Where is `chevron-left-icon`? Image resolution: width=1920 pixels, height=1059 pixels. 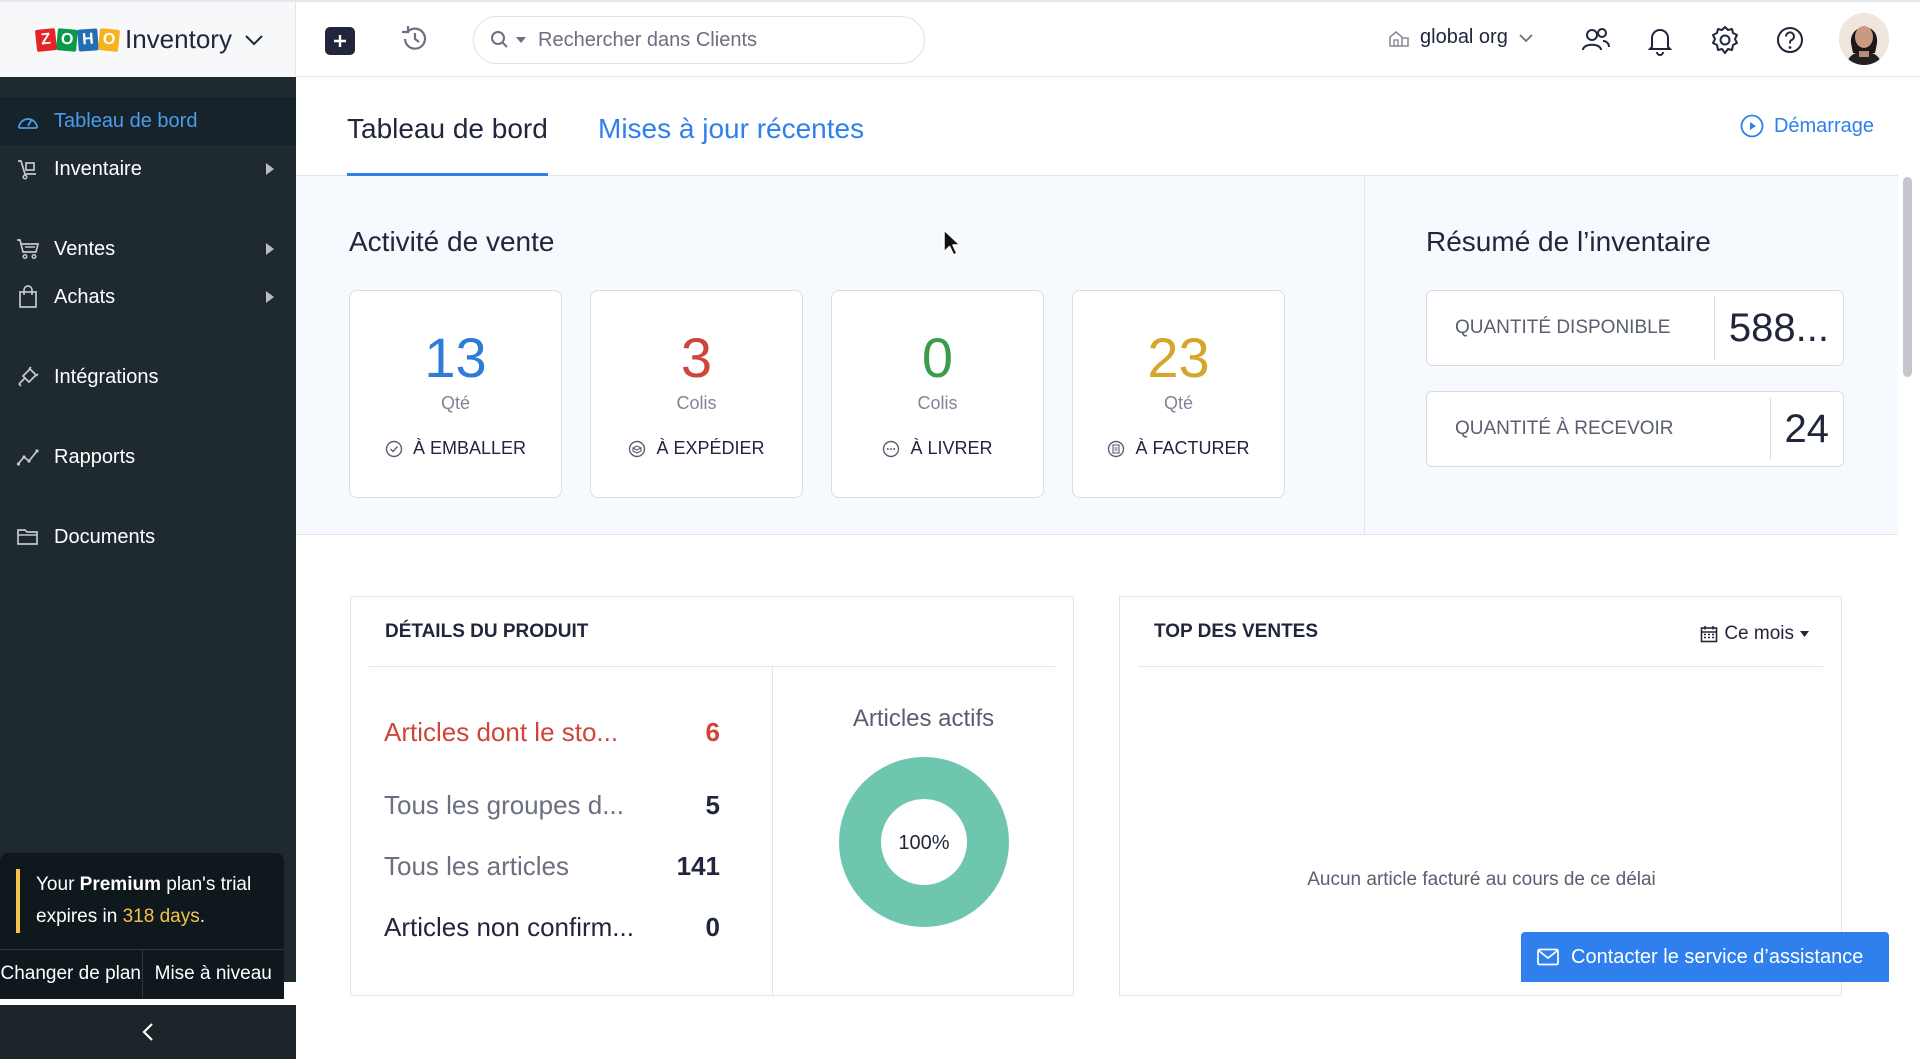 chevron-left-icon is located at coordinates (147, 1032).